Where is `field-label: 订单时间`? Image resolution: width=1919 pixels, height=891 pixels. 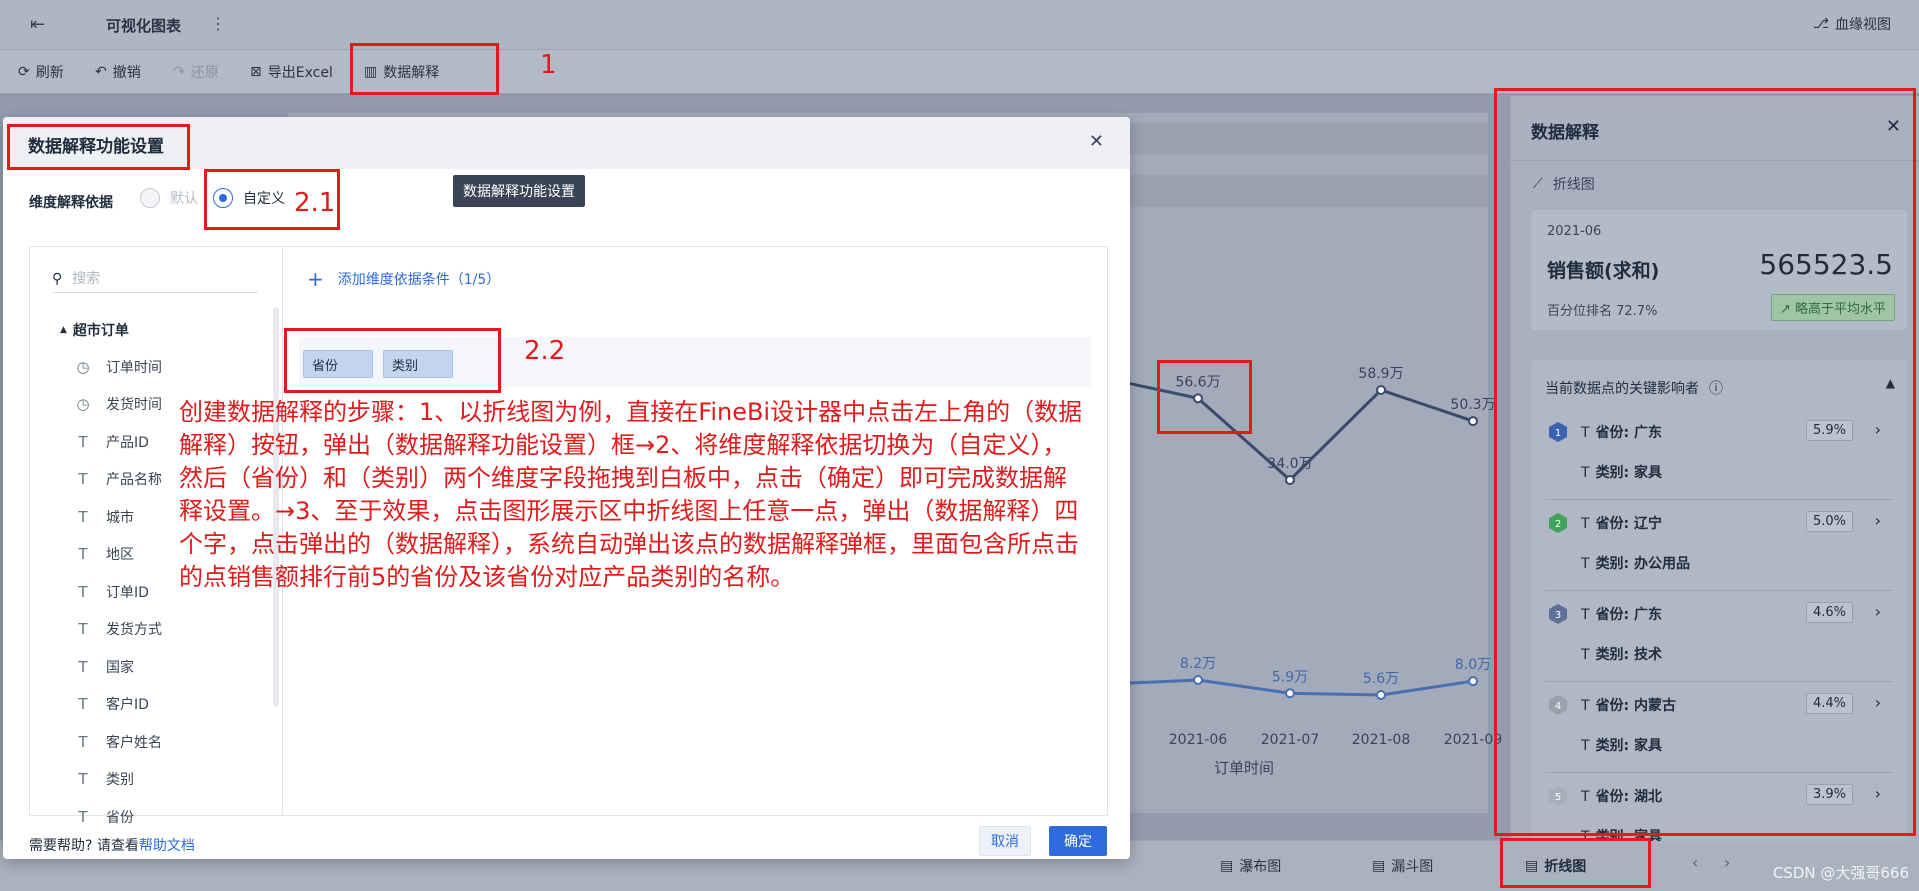 field-label: 订单时间 is located at coordinates (134, 367).